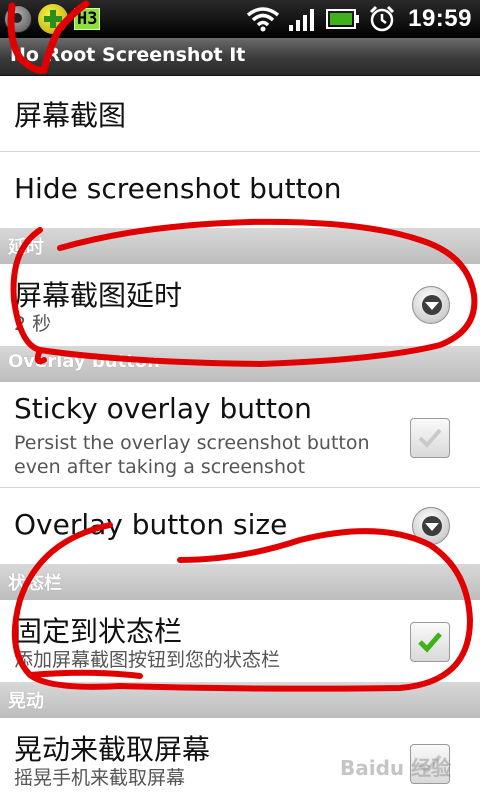 The height and width of the screenshot is (800, 480). I want to click on pref-screenshot-delay: 屏幕截图延时 2 秒, so click(240, 305).